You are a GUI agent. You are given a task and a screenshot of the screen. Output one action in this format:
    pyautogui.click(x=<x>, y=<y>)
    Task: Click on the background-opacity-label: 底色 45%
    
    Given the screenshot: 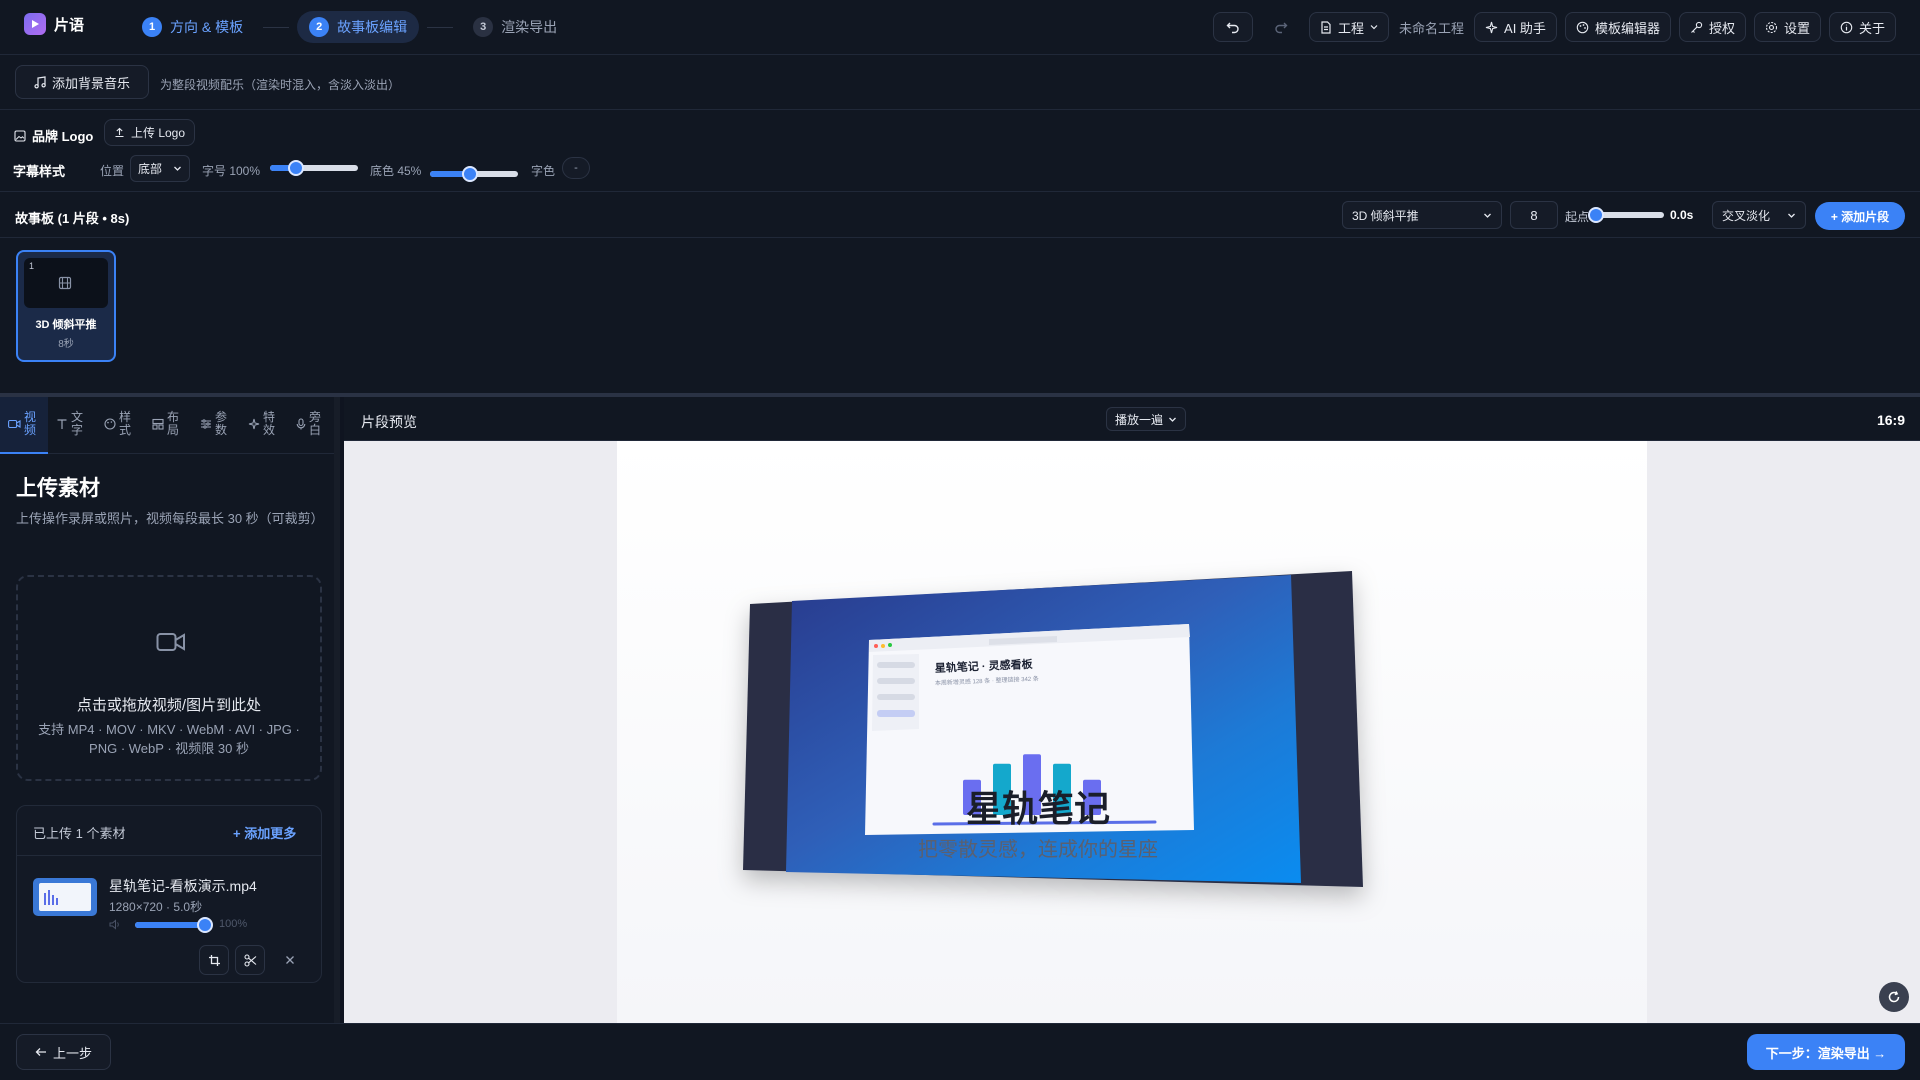 What is the action you would take?
    pyautogui.click(x=396, y=171)
    